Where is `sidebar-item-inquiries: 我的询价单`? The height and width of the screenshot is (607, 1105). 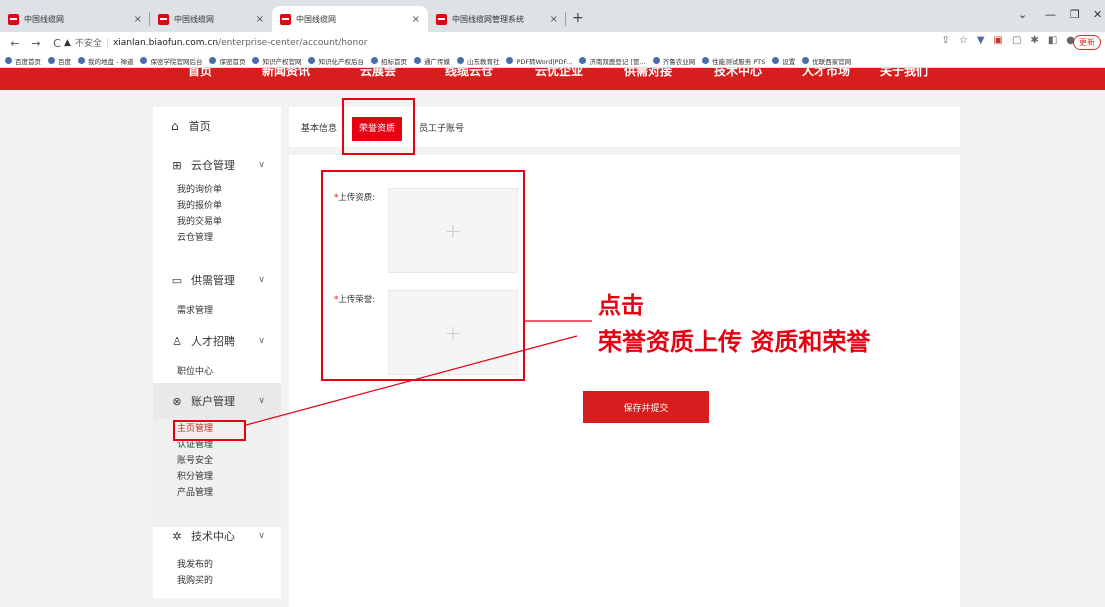 sidebar-item-inquiries: 我的询价单 is located at coordinates (217, 190).